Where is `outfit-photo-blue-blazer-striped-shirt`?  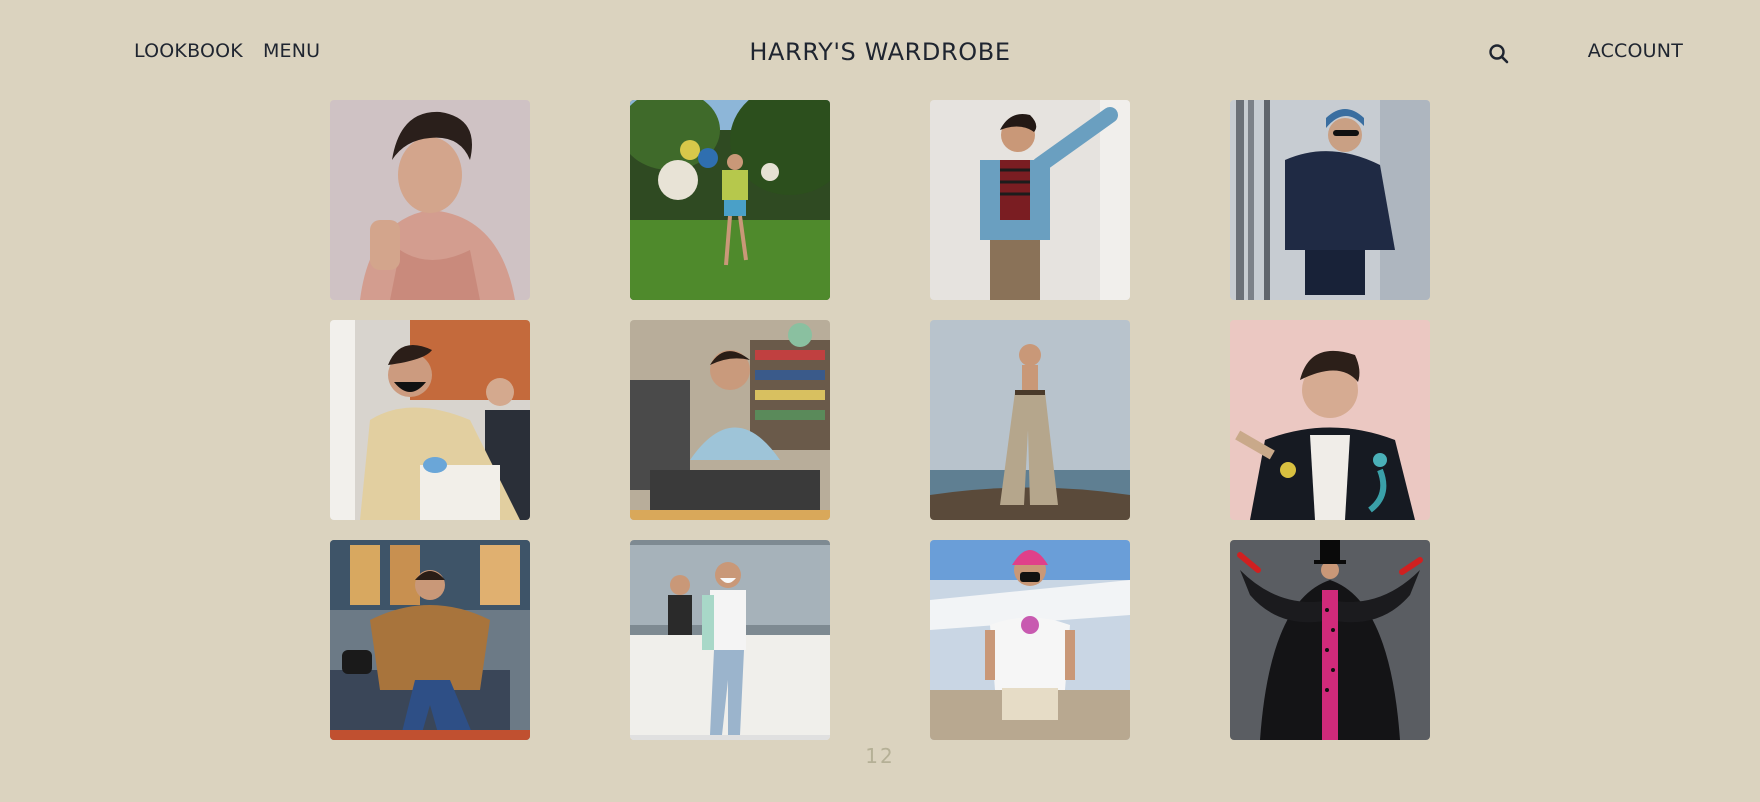 outfit-photo-blue-blazer-striped-shirt is located at coordinates (1030, 200).